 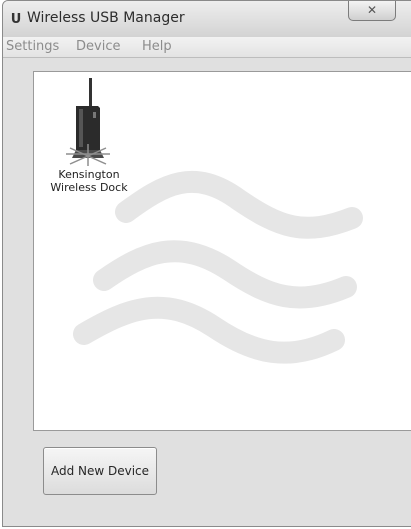 I want to click on window-title: Wireless USB Manager, so click(x=106, y=18).